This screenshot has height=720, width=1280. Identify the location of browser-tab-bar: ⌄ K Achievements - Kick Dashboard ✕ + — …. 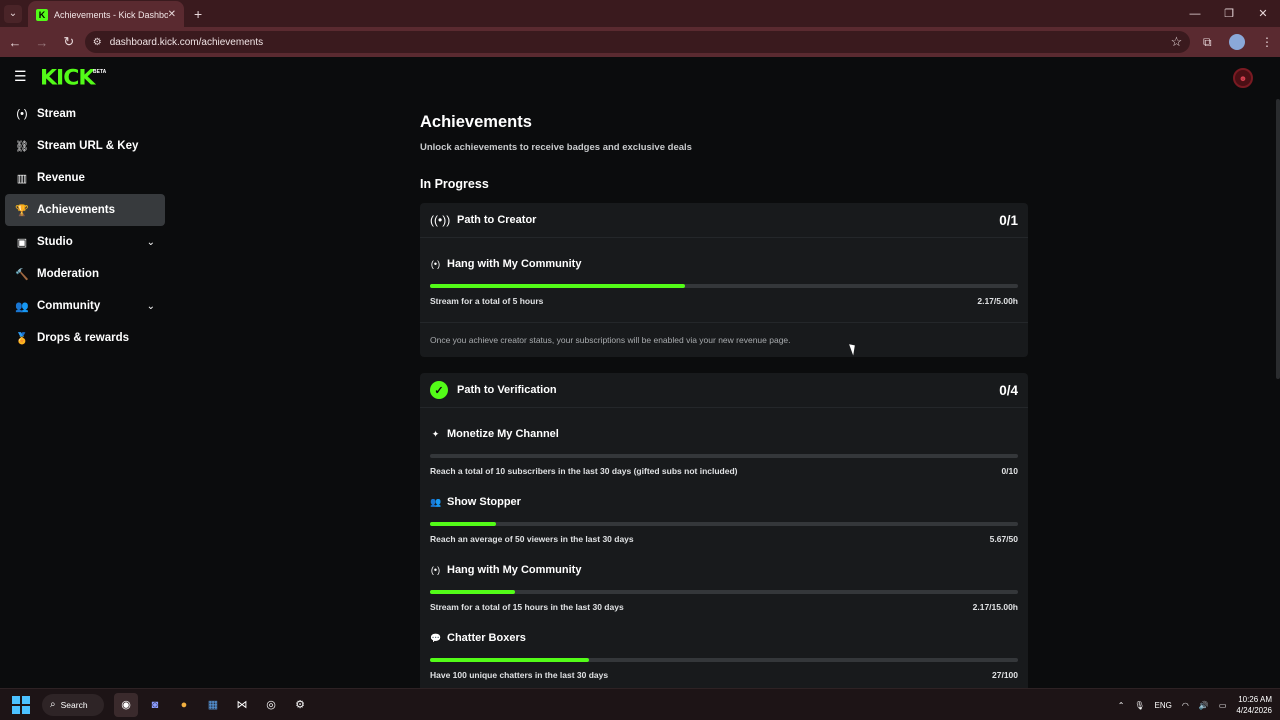
(640, 14).